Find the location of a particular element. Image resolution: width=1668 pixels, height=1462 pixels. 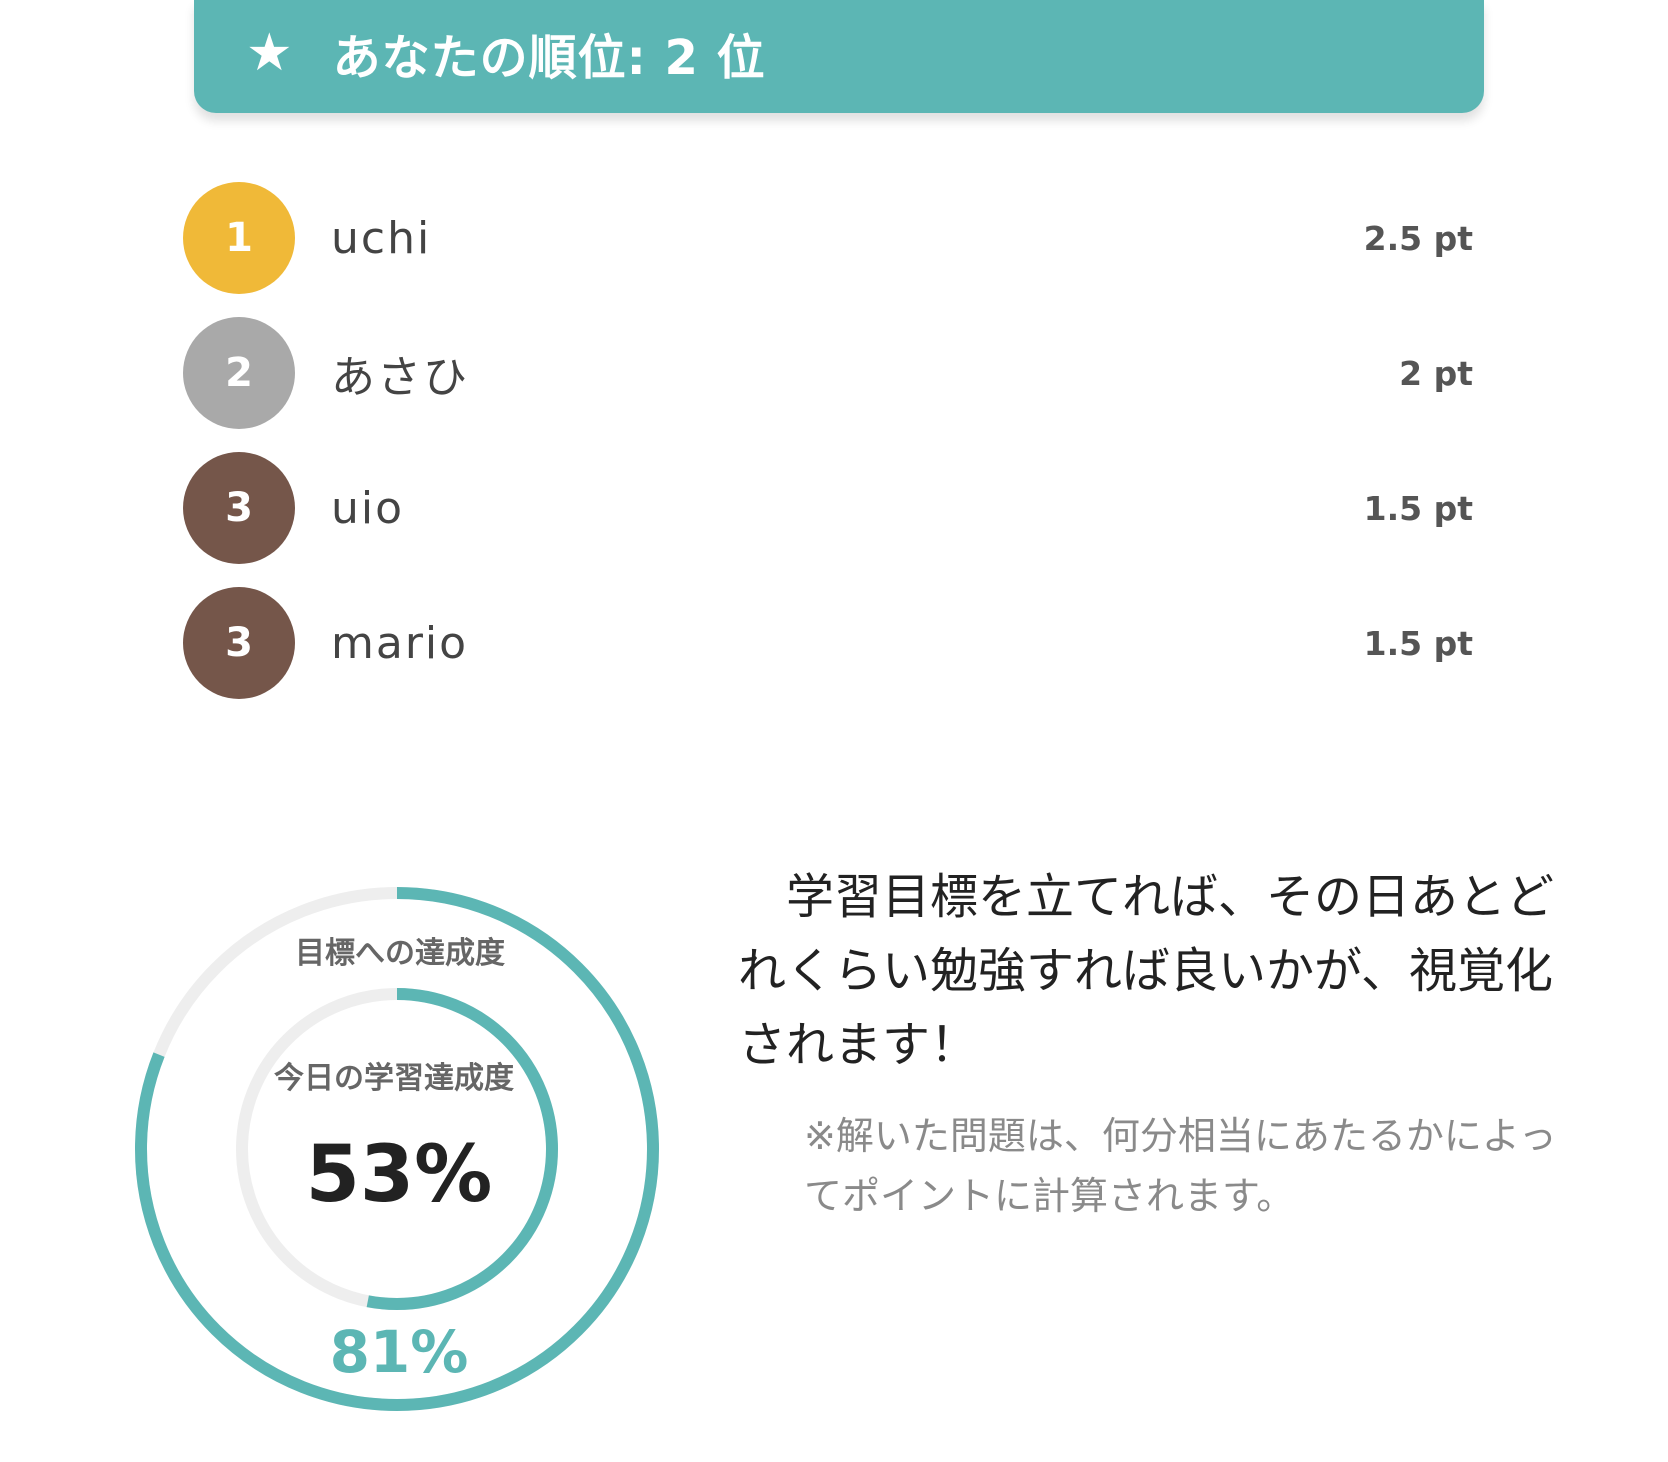

my-rank-banner: ★ あなたの順位: 2 位 is located at coordinates (839, 56).